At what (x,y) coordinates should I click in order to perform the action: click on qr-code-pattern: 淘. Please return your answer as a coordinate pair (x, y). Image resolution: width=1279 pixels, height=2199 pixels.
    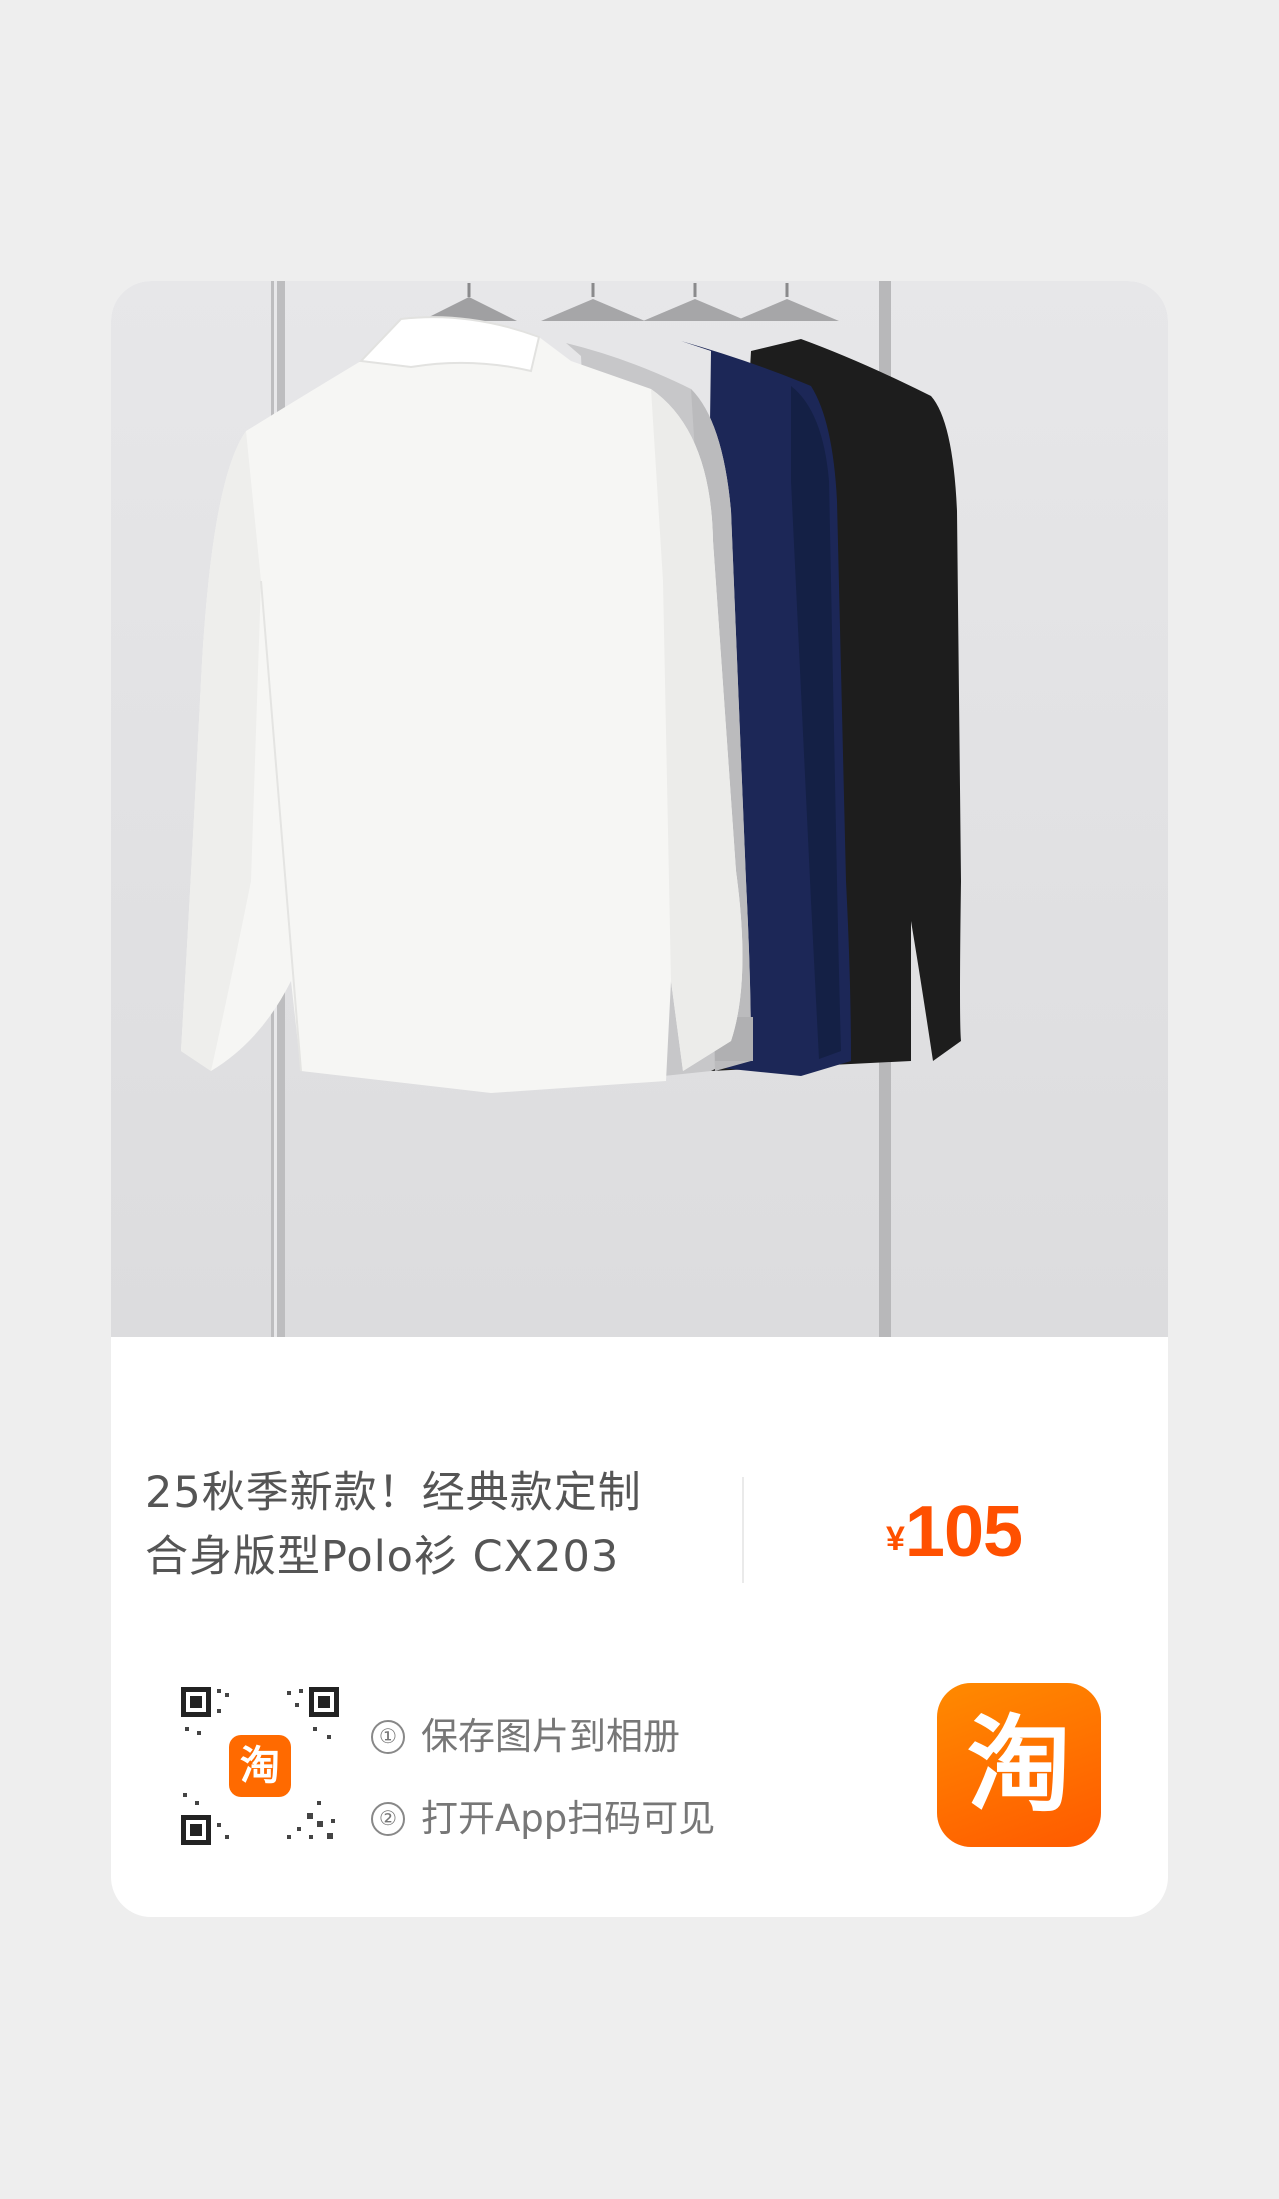
    Looking at the image, I should click on (260, 1766).